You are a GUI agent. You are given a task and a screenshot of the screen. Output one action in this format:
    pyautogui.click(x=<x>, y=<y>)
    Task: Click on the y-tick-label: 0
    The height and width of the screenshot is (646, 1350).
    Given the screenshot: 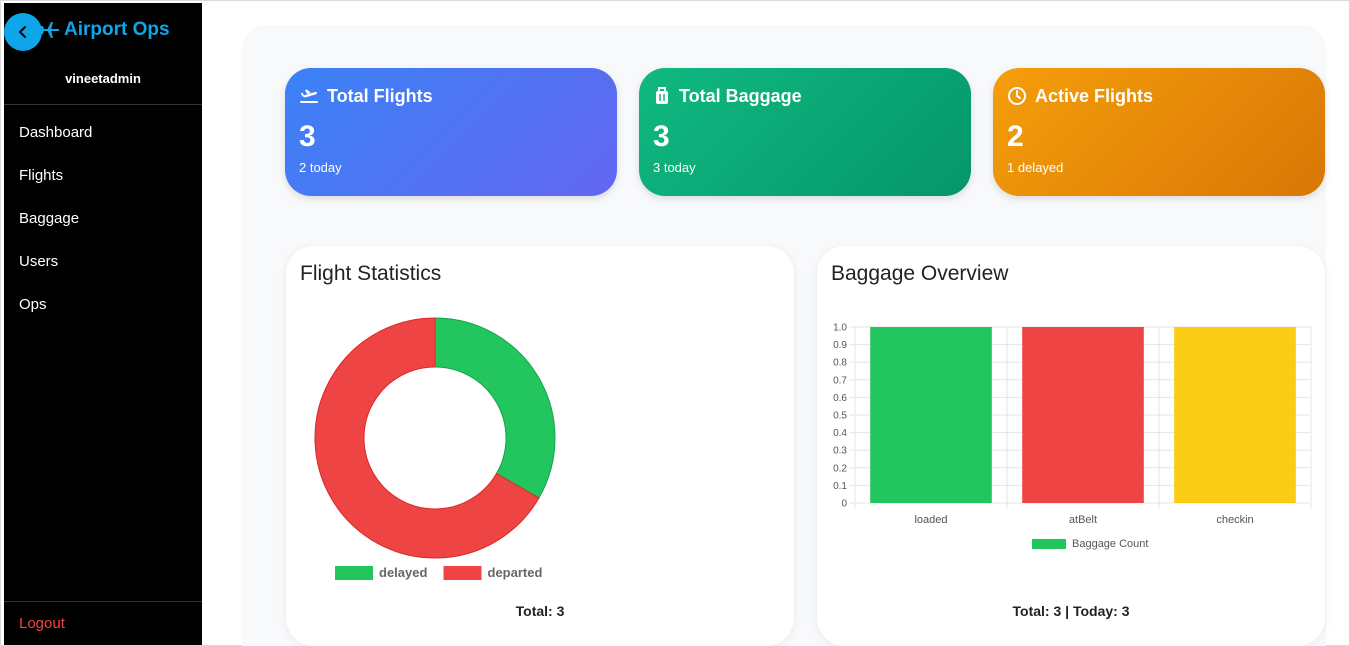 What is the action you would take?
    pyautogui.click(x=844, y=504)
    